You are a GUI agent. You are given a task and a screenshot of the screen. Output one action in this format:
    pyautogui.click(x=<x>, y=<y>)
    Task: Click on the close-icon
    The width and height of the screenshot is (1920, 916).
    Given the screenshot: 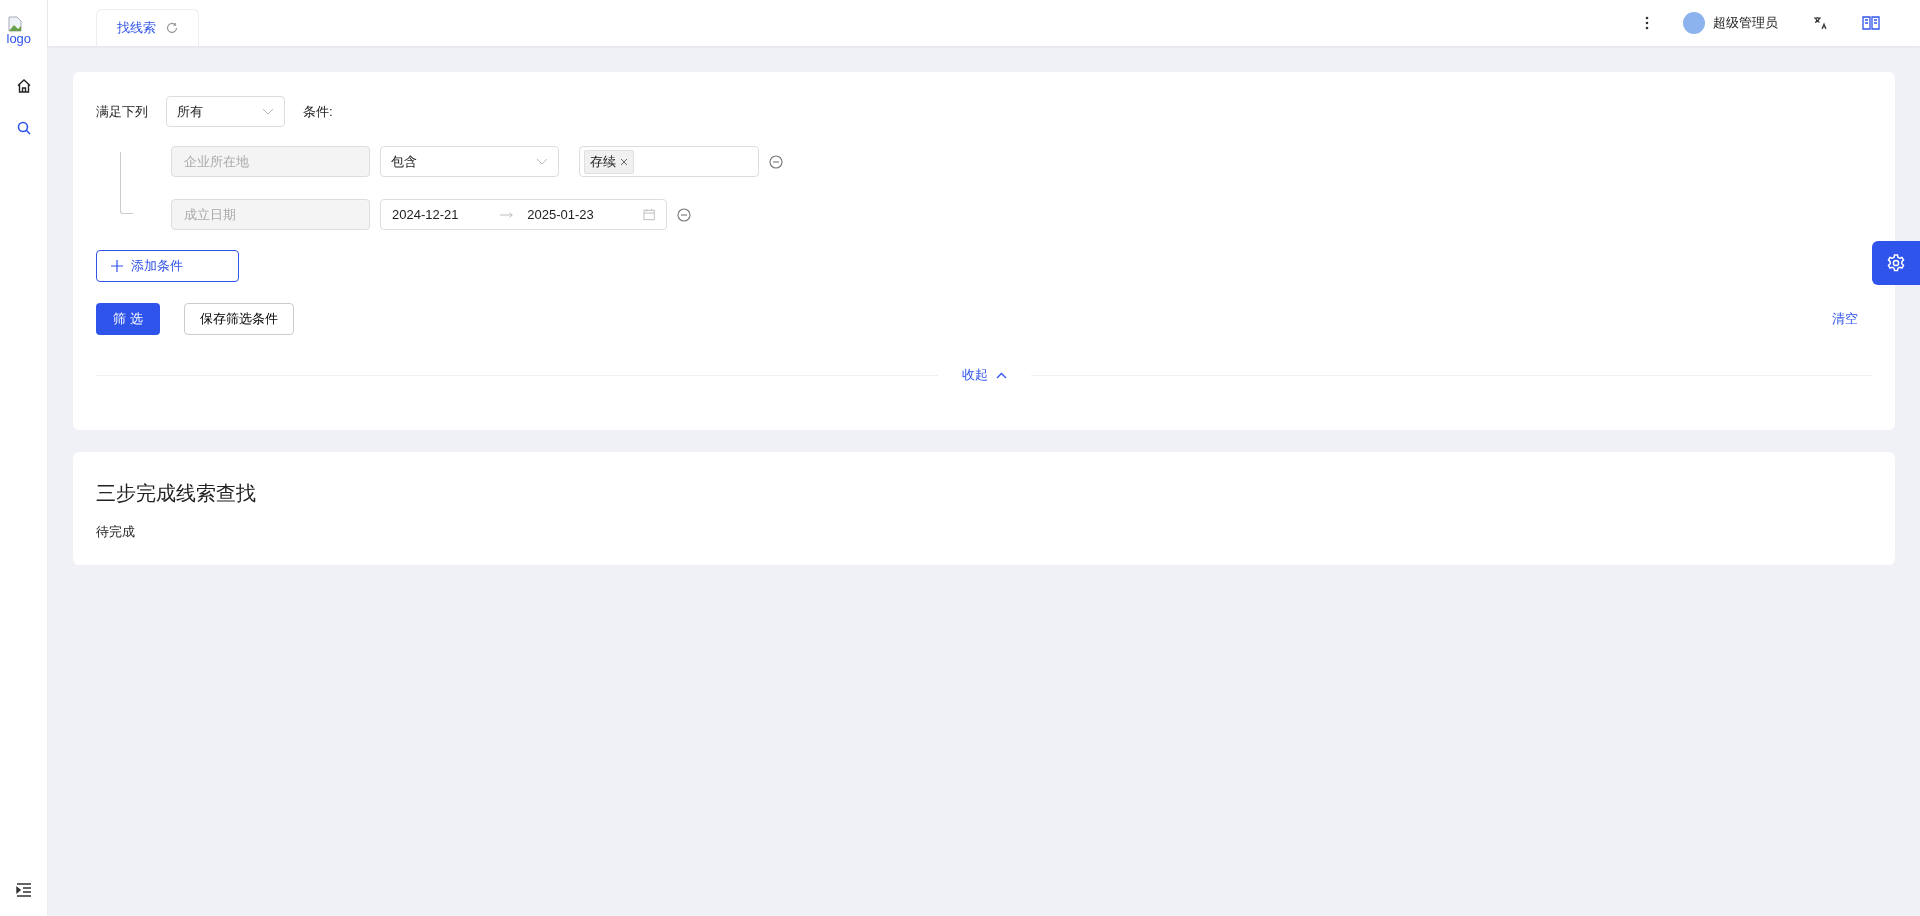 What is the action you would take?
    pyautogui.click(x=624, y=161)
    